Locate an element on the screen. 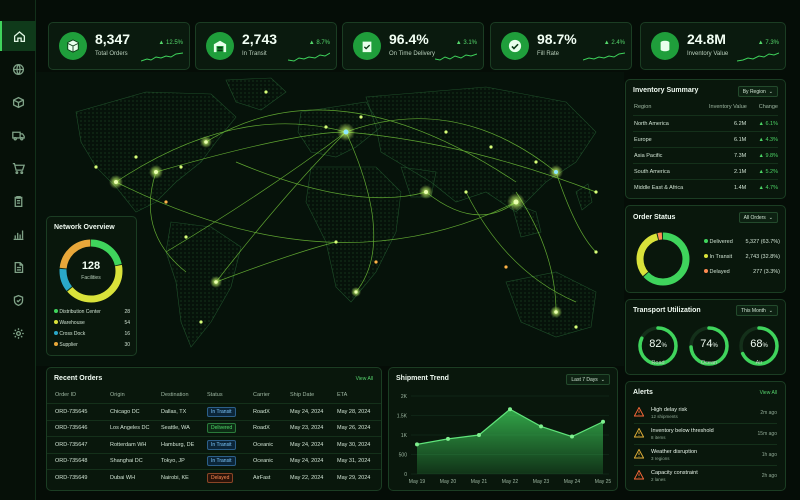 This screenshot has height=500, width=800. y-tick-label: 1.5K is located at coordinates (402, 417).